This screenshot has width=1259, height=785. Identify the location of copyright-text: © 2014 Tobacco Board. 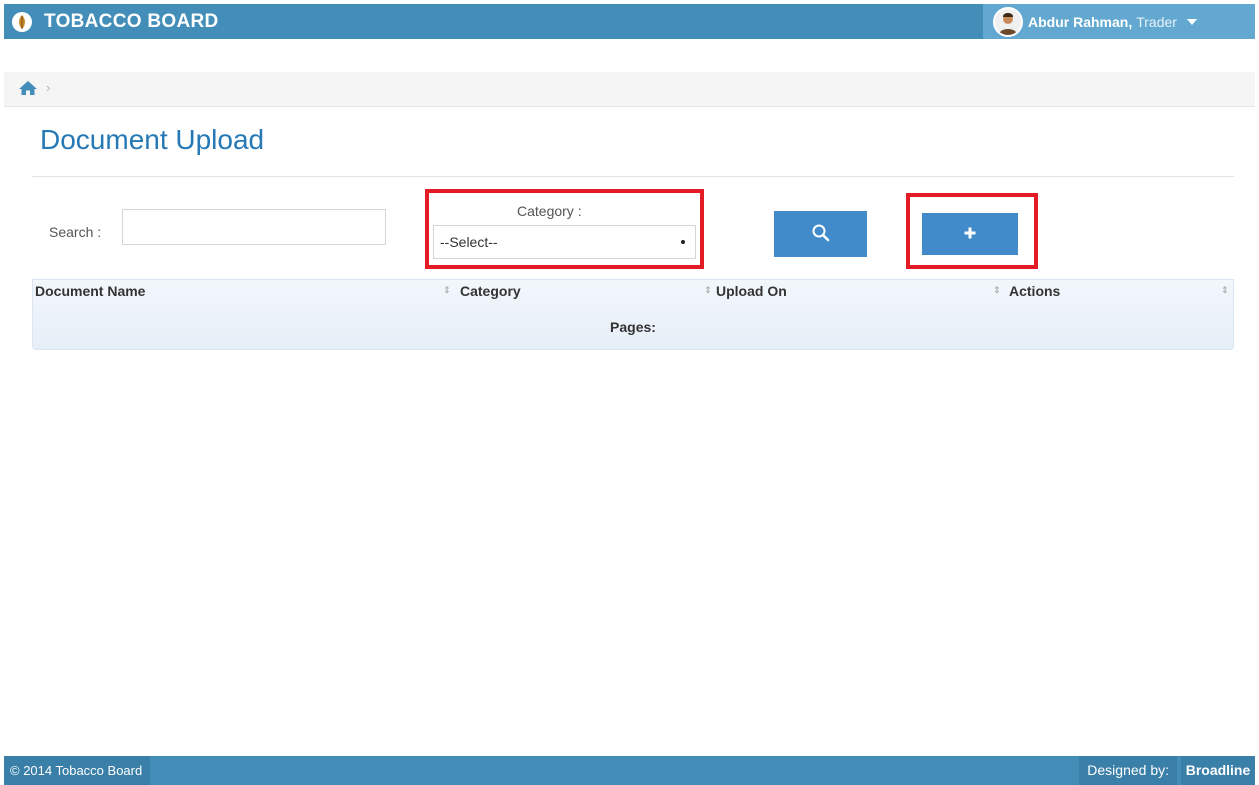
(77, 770).